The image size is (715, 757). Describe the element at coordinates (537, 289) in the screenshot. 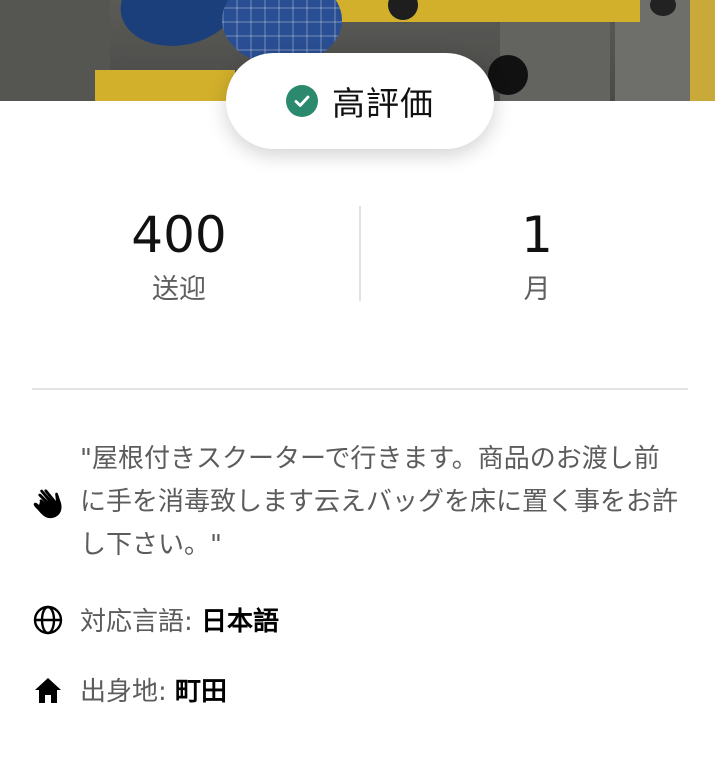

I see `stat-caption: 月` at that location.